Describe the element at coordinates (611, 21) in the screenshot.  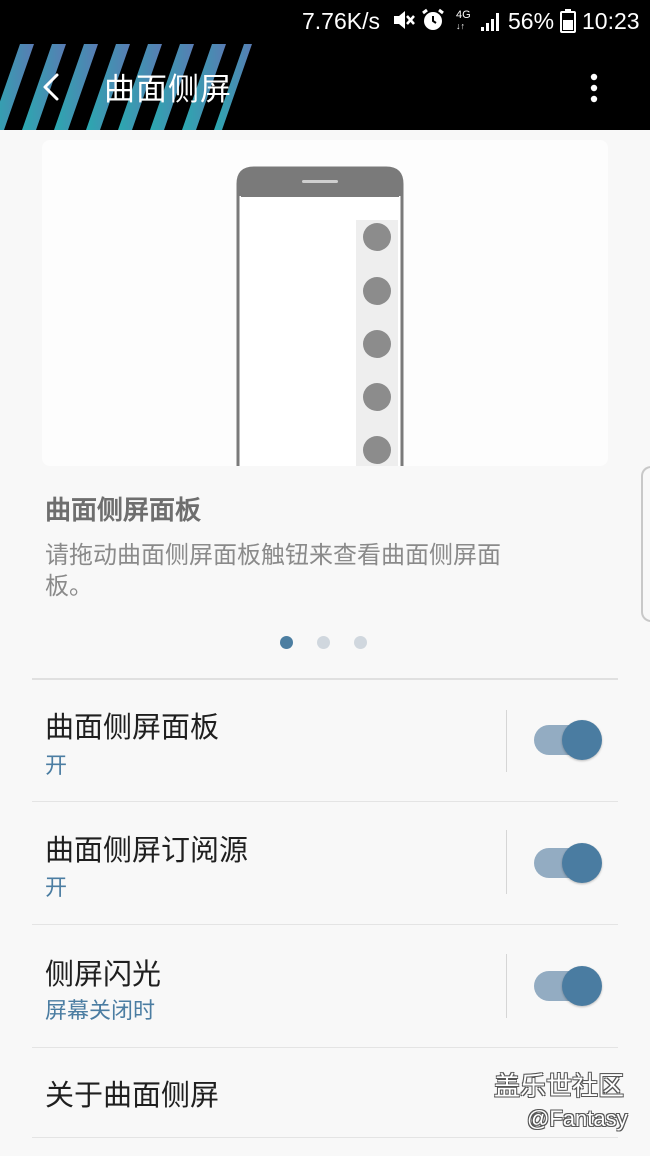
I see `clock: 10:23` at that location.